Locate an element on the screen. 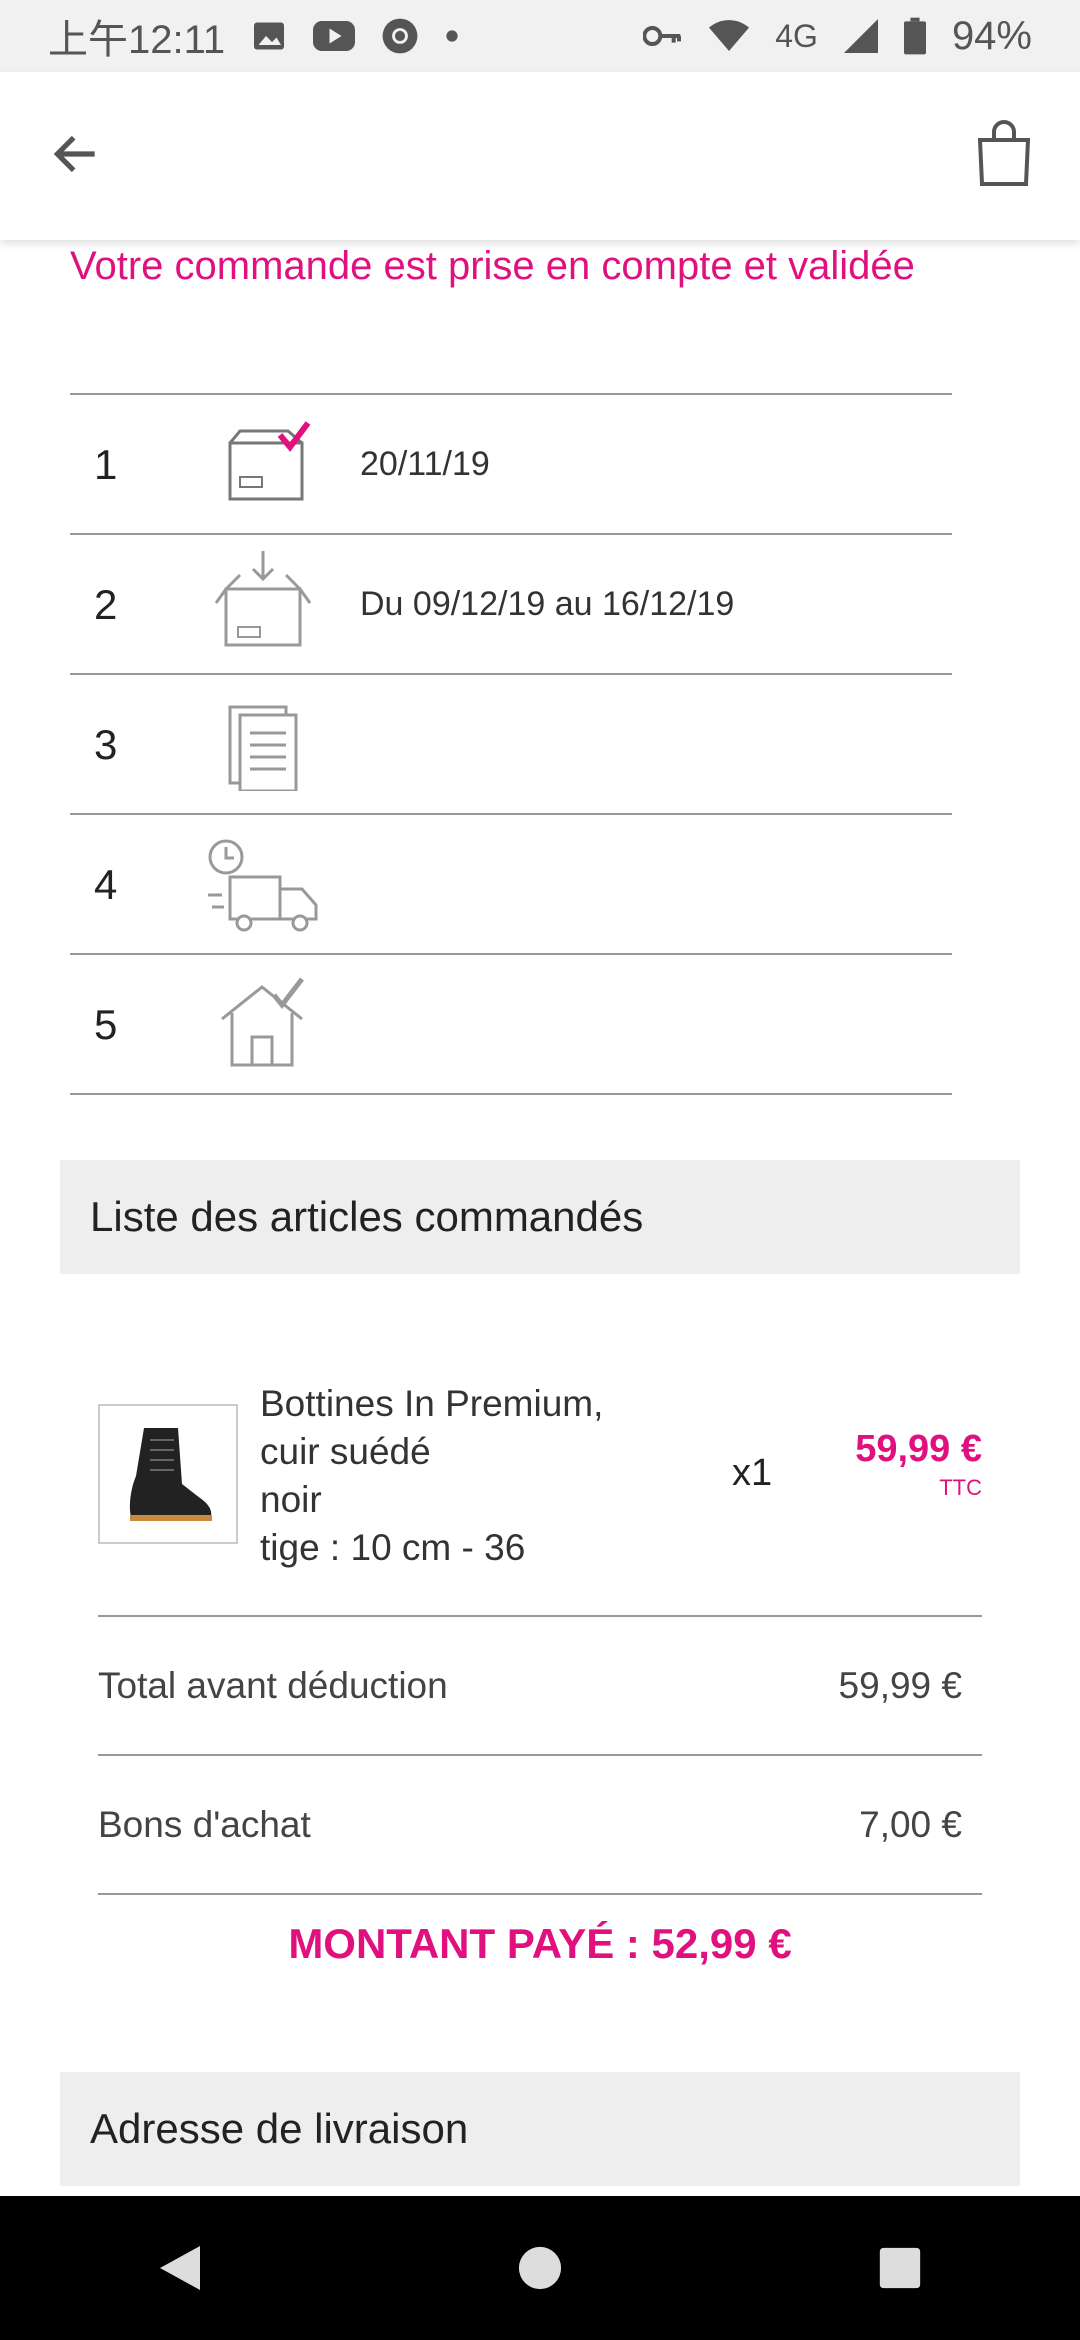  youtube-icon is located at coordinates (334, 36).